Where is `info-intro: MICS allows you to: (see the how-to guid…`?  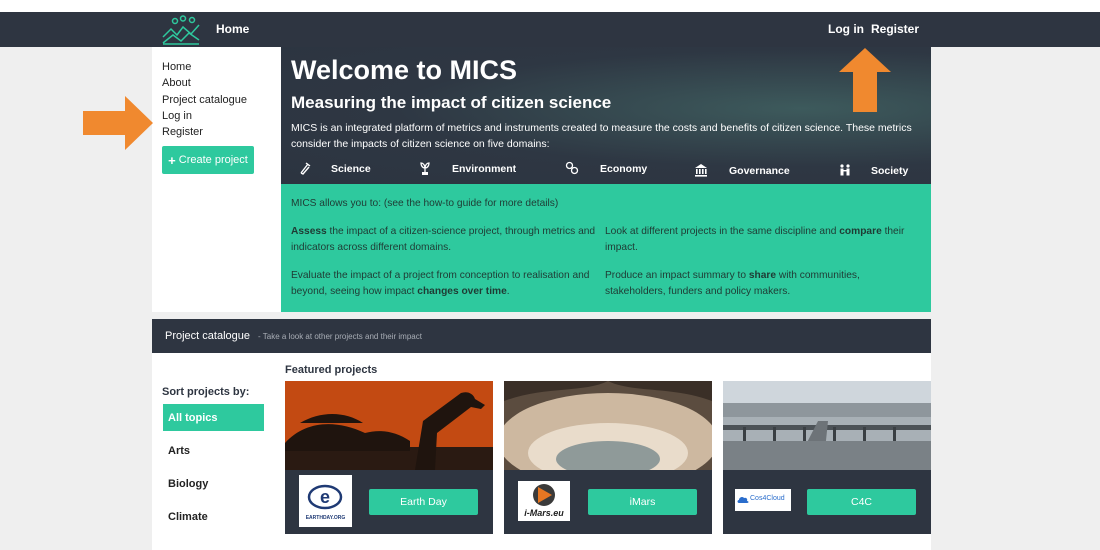 info-intro: MICS allows you to: (see the how-to guid… is located at coordinates (425, 203).